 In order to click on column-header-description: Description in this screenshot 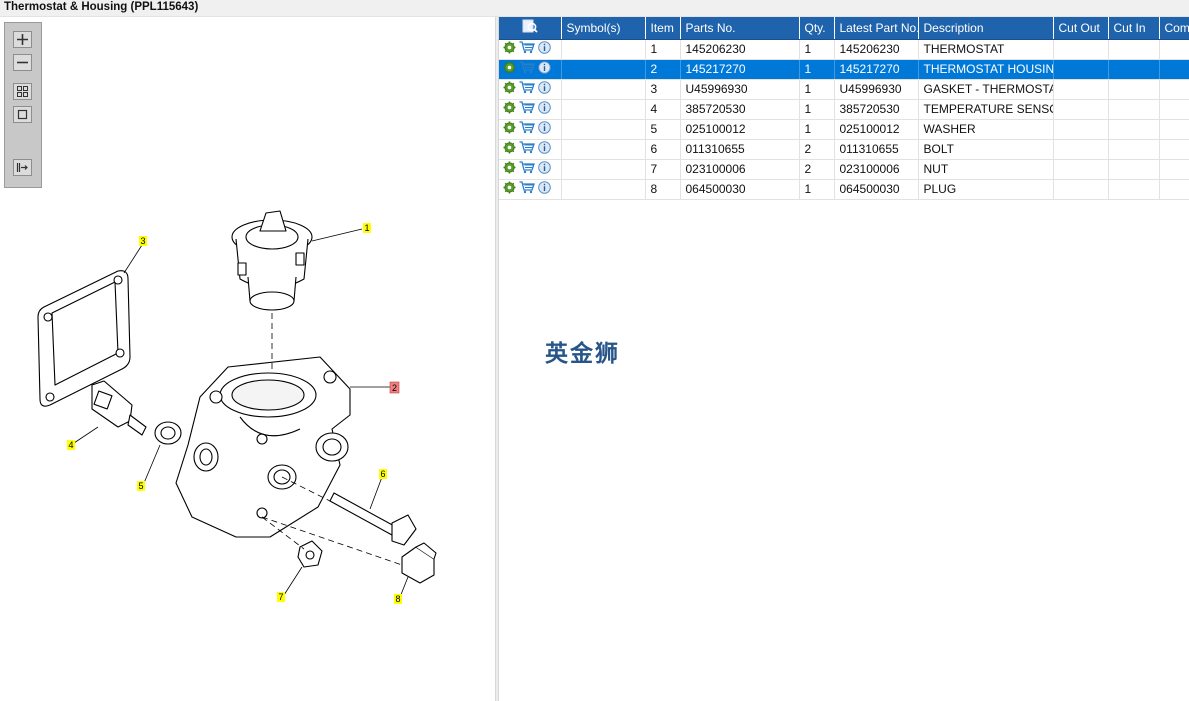, I will do `click(986, 28)`.